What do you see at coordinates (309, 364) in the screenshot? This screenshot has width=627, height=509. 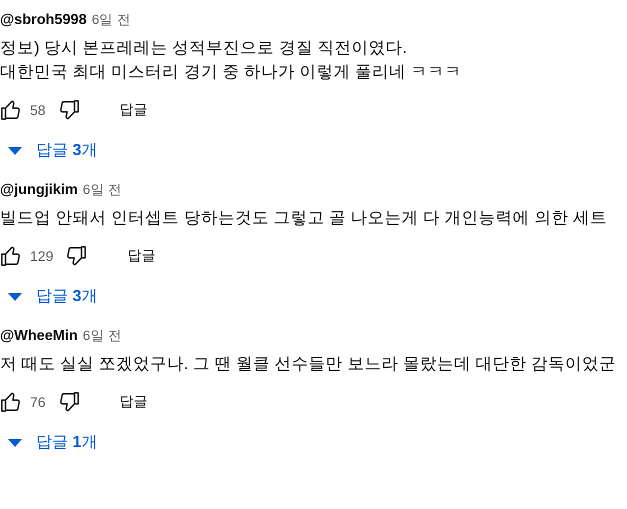 I see `comment-text: 저 때도 실실 쪼겠었구나. 그 땐 월클 선수들만 보느라 몰랐는데 대단한 감독이었군` at bounding box center [309, 364].